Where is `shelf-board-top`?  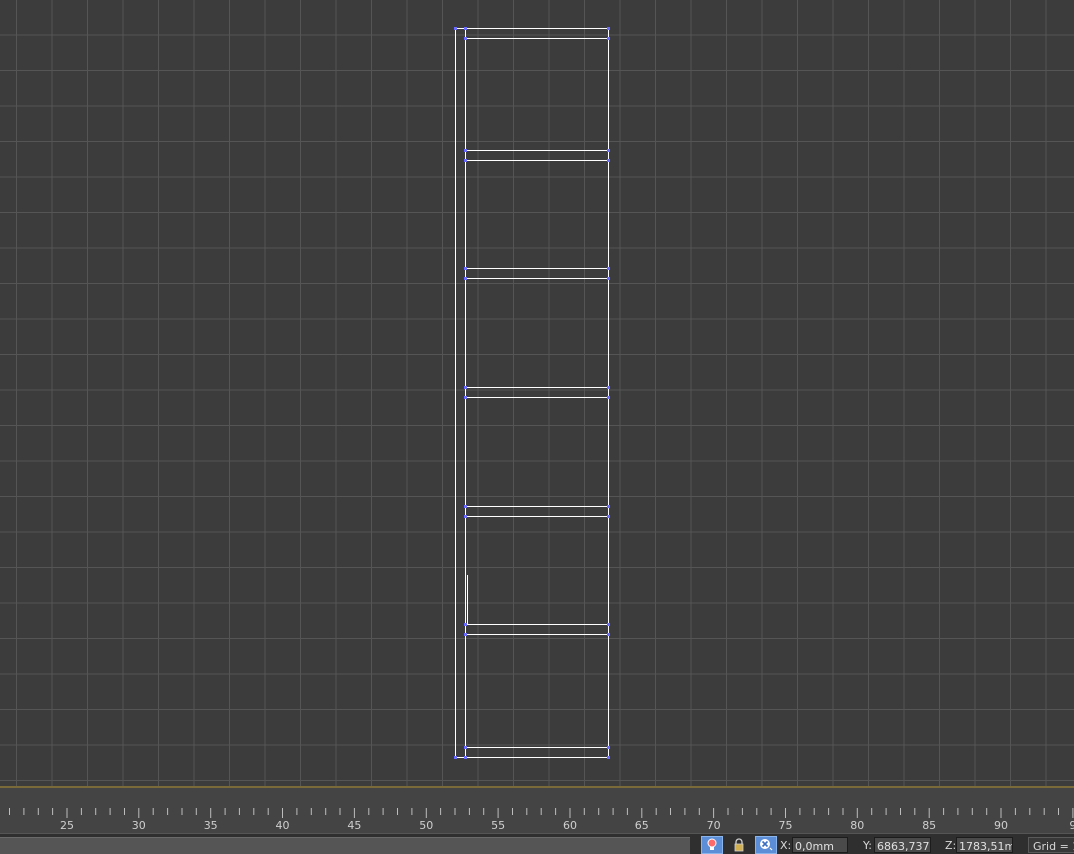 shelf-board-top is located at coordinates (537, 33).